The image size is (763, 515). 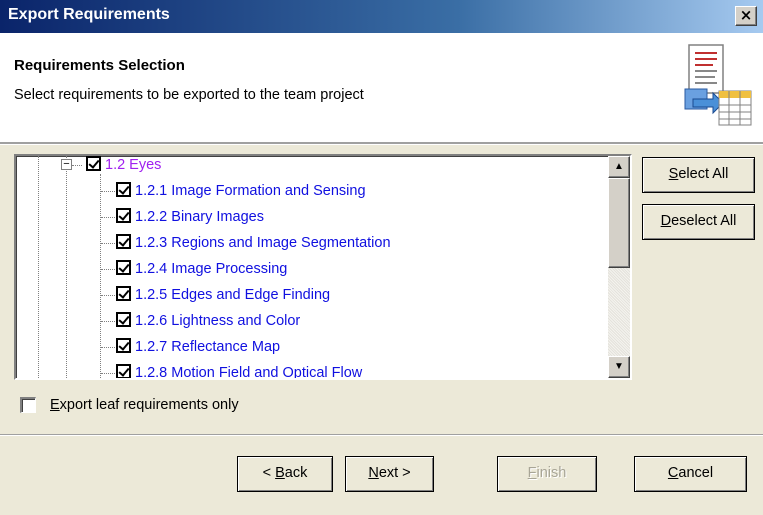 I want to click on tree-item: 1.2.2 Binary Images, so click(x=190, y=217).